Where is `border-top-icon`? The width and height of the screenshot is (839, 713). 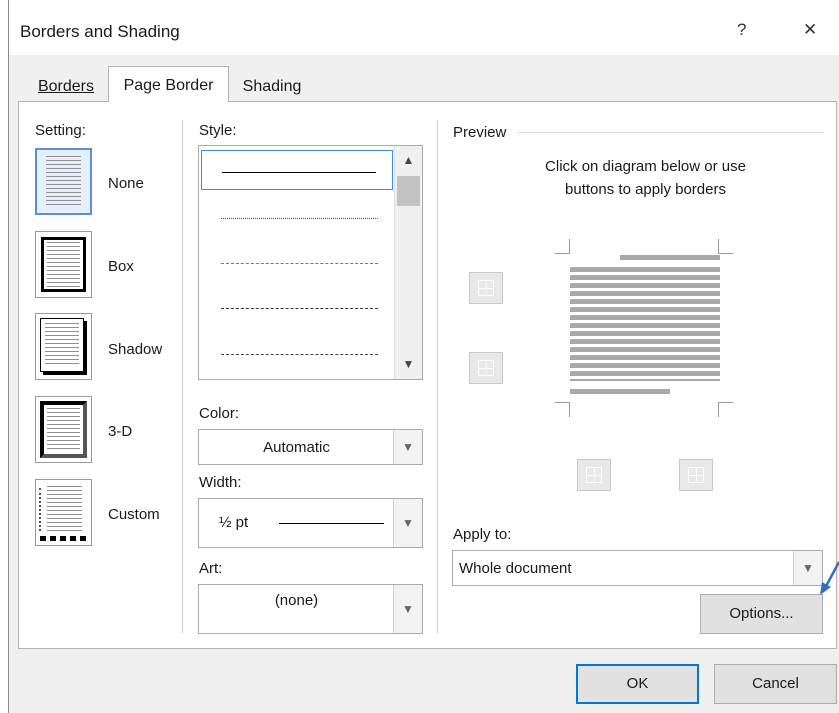 border-top-icon is located at coordinates (486, 288).